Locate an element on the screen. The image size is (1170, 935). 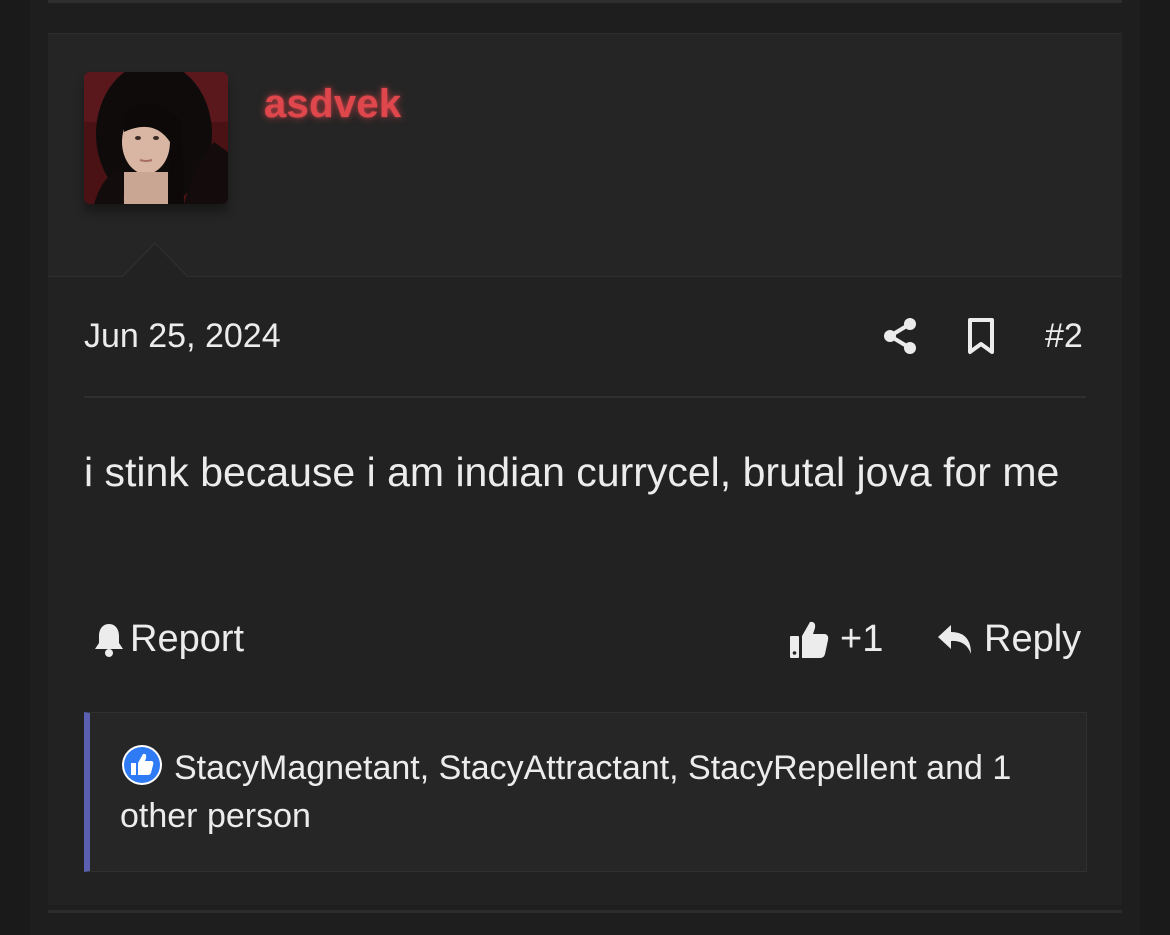
share-icon is located at coordinates (900, 336).